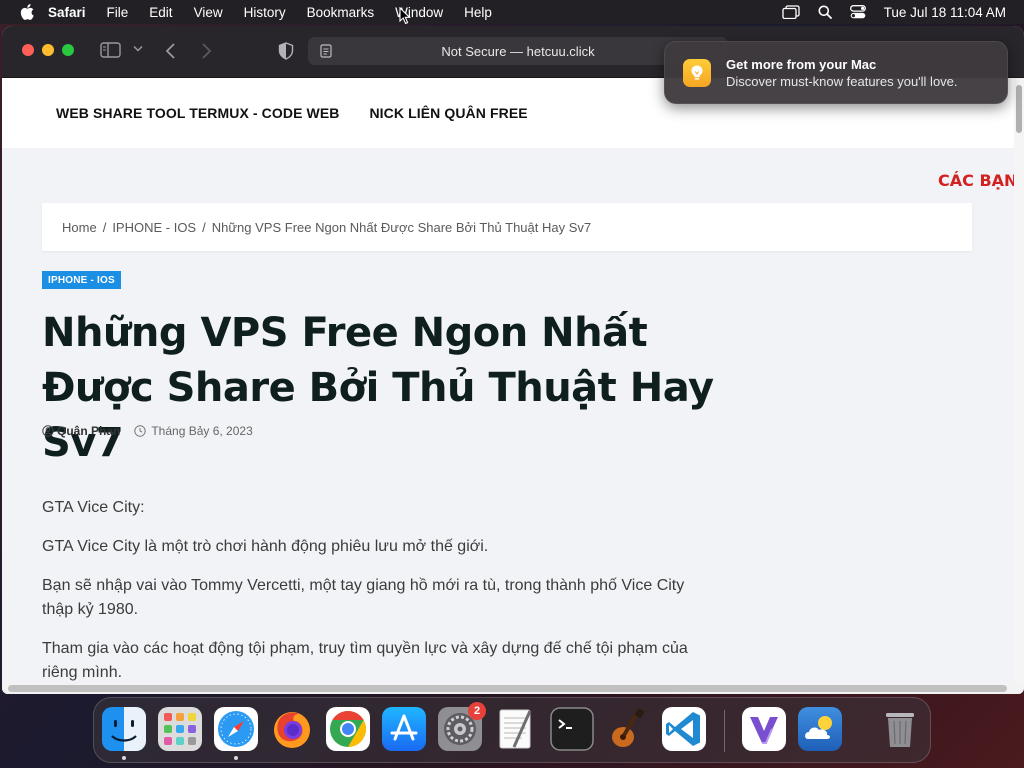  Describe the element at coordinates (197, 113) in the screenshot. I see `nav-link-web-share-tool: WEB SHARE TOOL TERMUX - CODE WEB` at that location.